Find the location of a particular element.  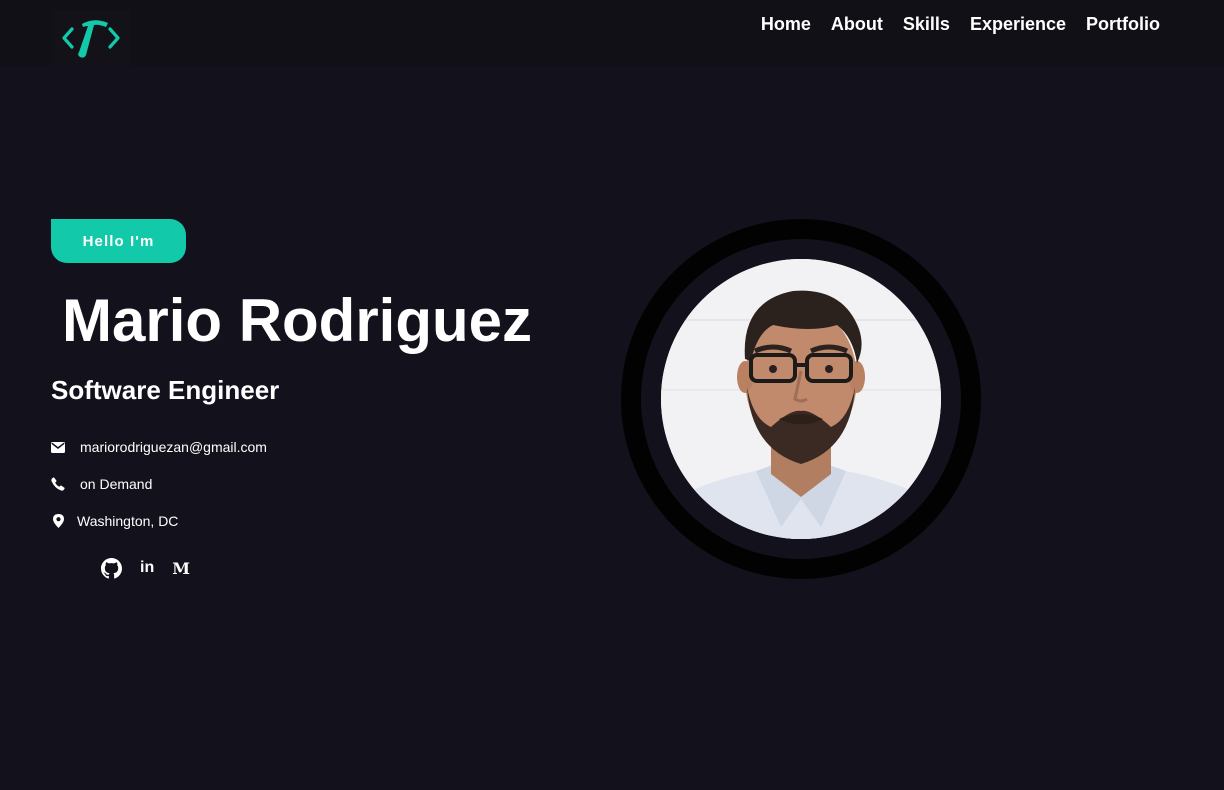

nav-portfolio: Portfolio is located at coordinates (1123, 24).